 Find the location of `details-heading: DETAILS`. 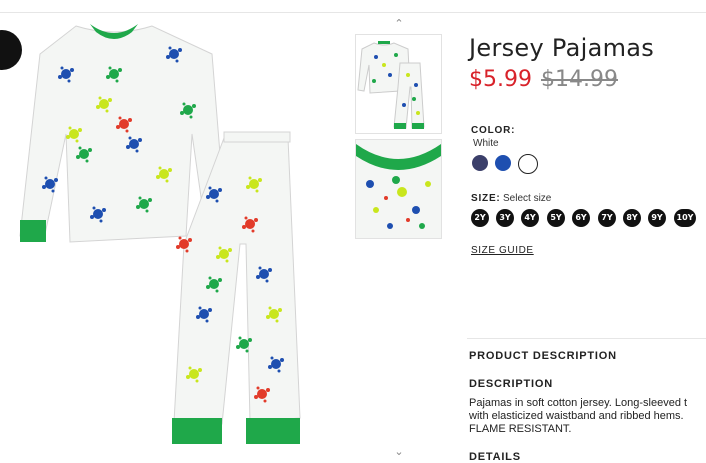

details-heading: DETAILS is located at coordinates (495, 457).